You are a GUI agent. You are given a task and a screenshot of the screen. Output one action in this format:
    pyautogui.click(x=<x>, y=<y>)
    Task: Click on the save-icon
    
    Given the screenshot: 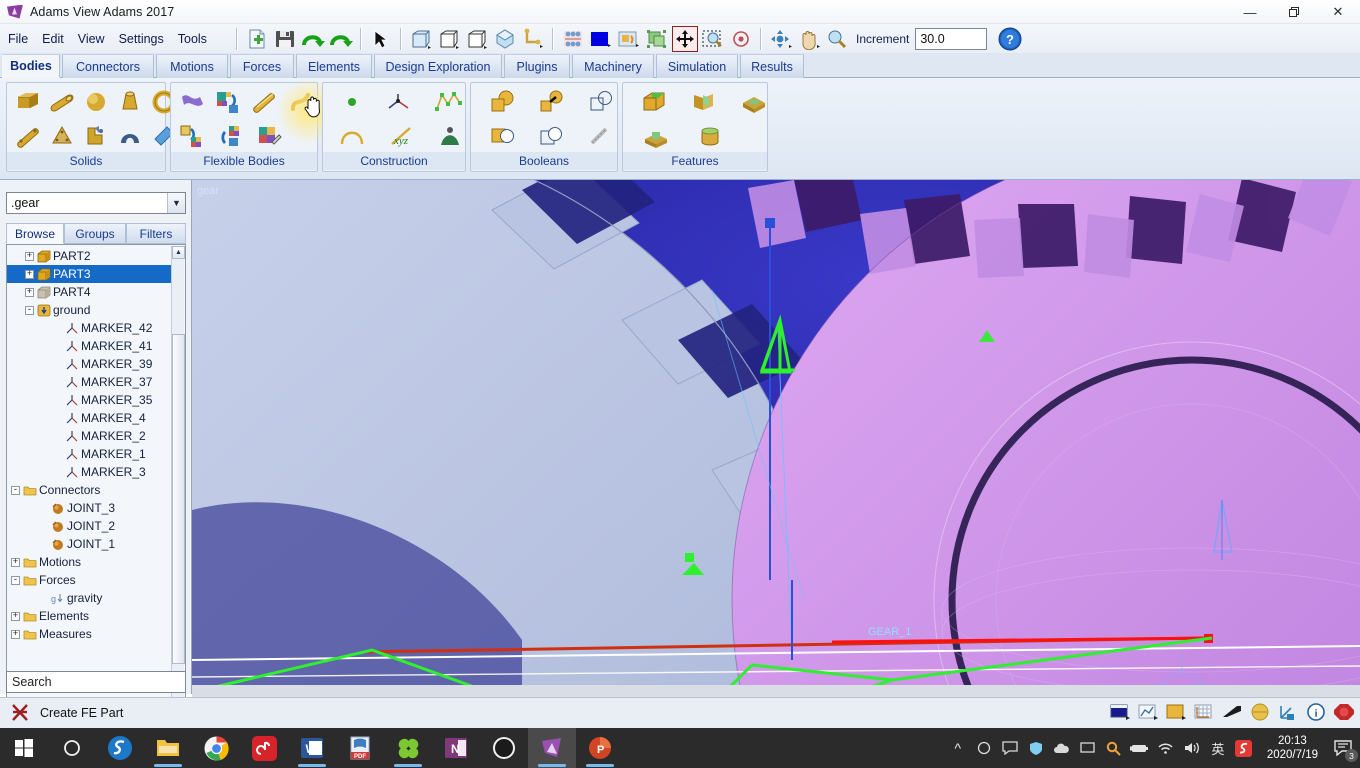 What is the action you would take?
    pyautogui.click(x=285, y=39)
    